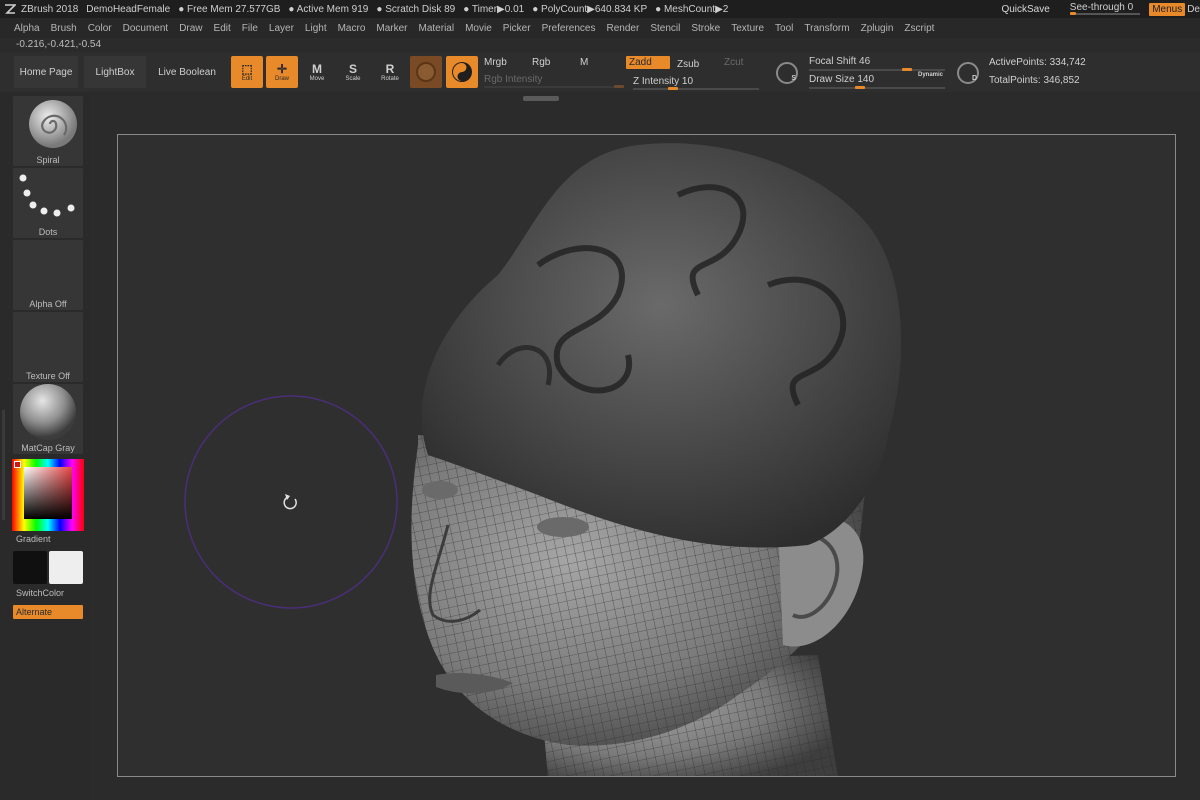  What do you see at coordinates (665, 28) in the screenshot?
I see `menu-stencil: Stencil` at bounding box center [665, 28].